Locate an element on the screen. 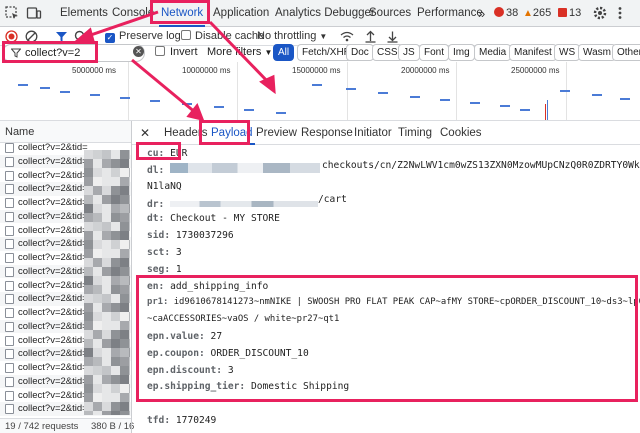 The height and width of the screenshot is (433, 640). param-key: dr: is located at coordinates (156, 204).